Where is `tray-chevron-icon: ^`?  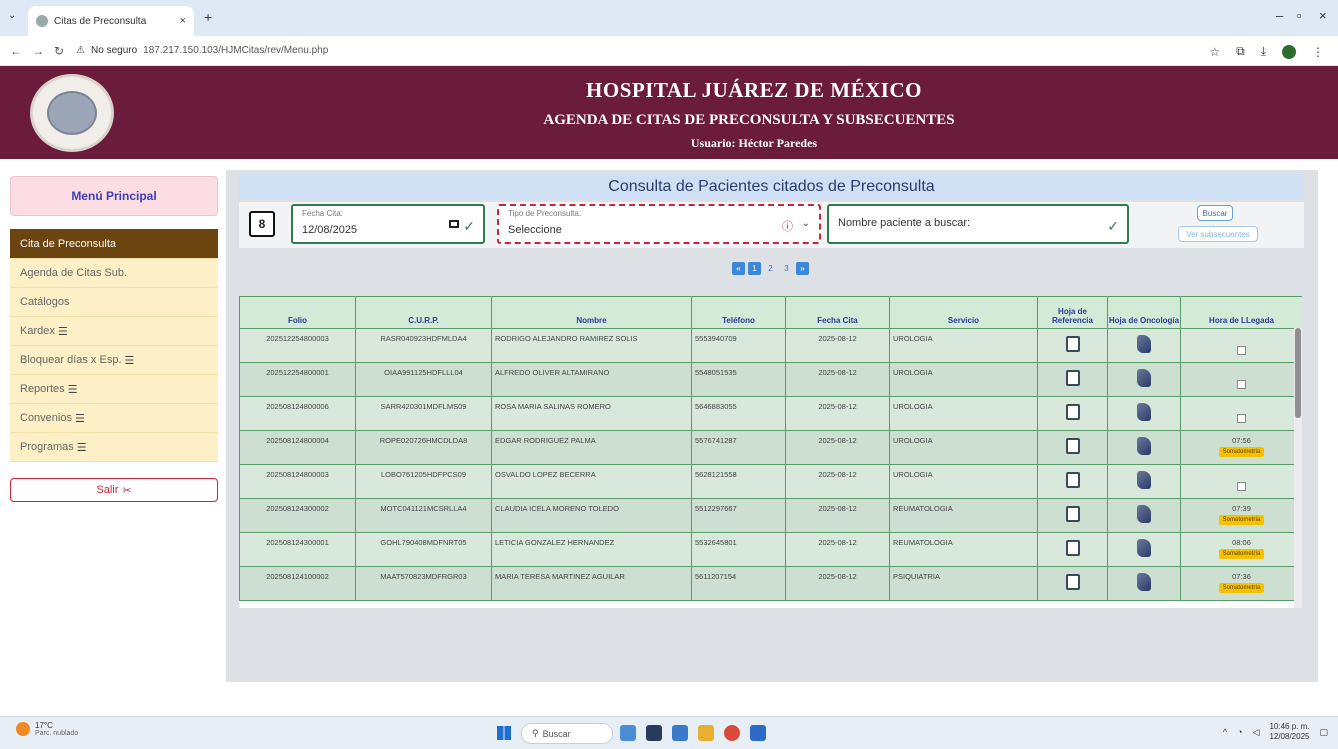
tray-chevron-icon: ^ is located at coordinates (1225, 732).